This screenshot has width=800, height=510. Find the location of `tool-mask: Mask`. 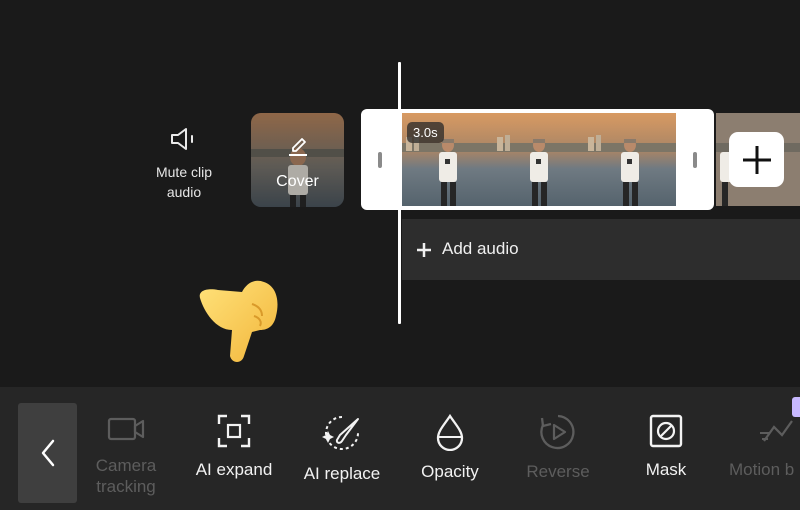

tool-mask: Mask is located at coordinates (666, 446).